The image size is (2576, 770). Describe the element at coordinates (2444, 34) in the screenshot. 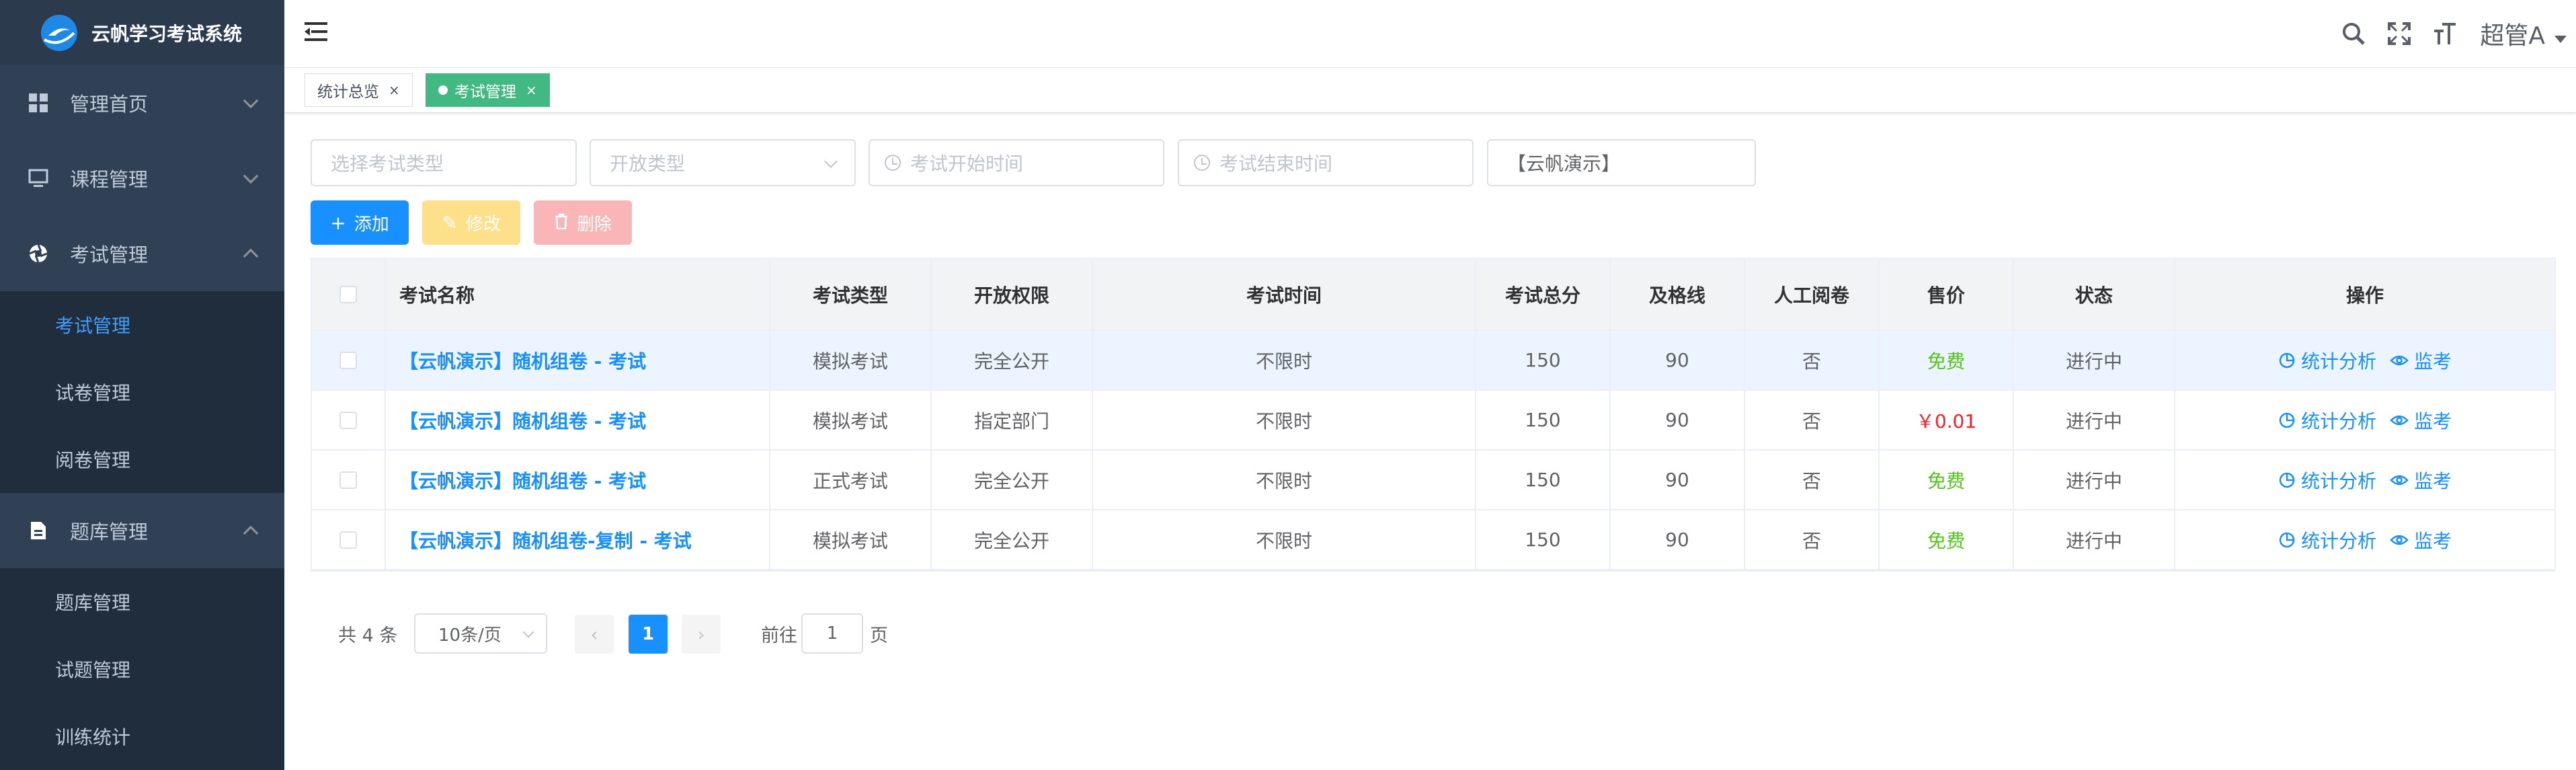

I see `text-size-icon` at that location.